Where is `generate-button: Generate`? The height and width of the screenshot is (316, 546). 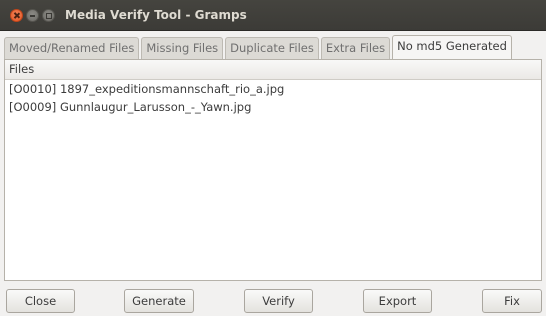 generate-button: Generate is located at coordinates (159, 301).